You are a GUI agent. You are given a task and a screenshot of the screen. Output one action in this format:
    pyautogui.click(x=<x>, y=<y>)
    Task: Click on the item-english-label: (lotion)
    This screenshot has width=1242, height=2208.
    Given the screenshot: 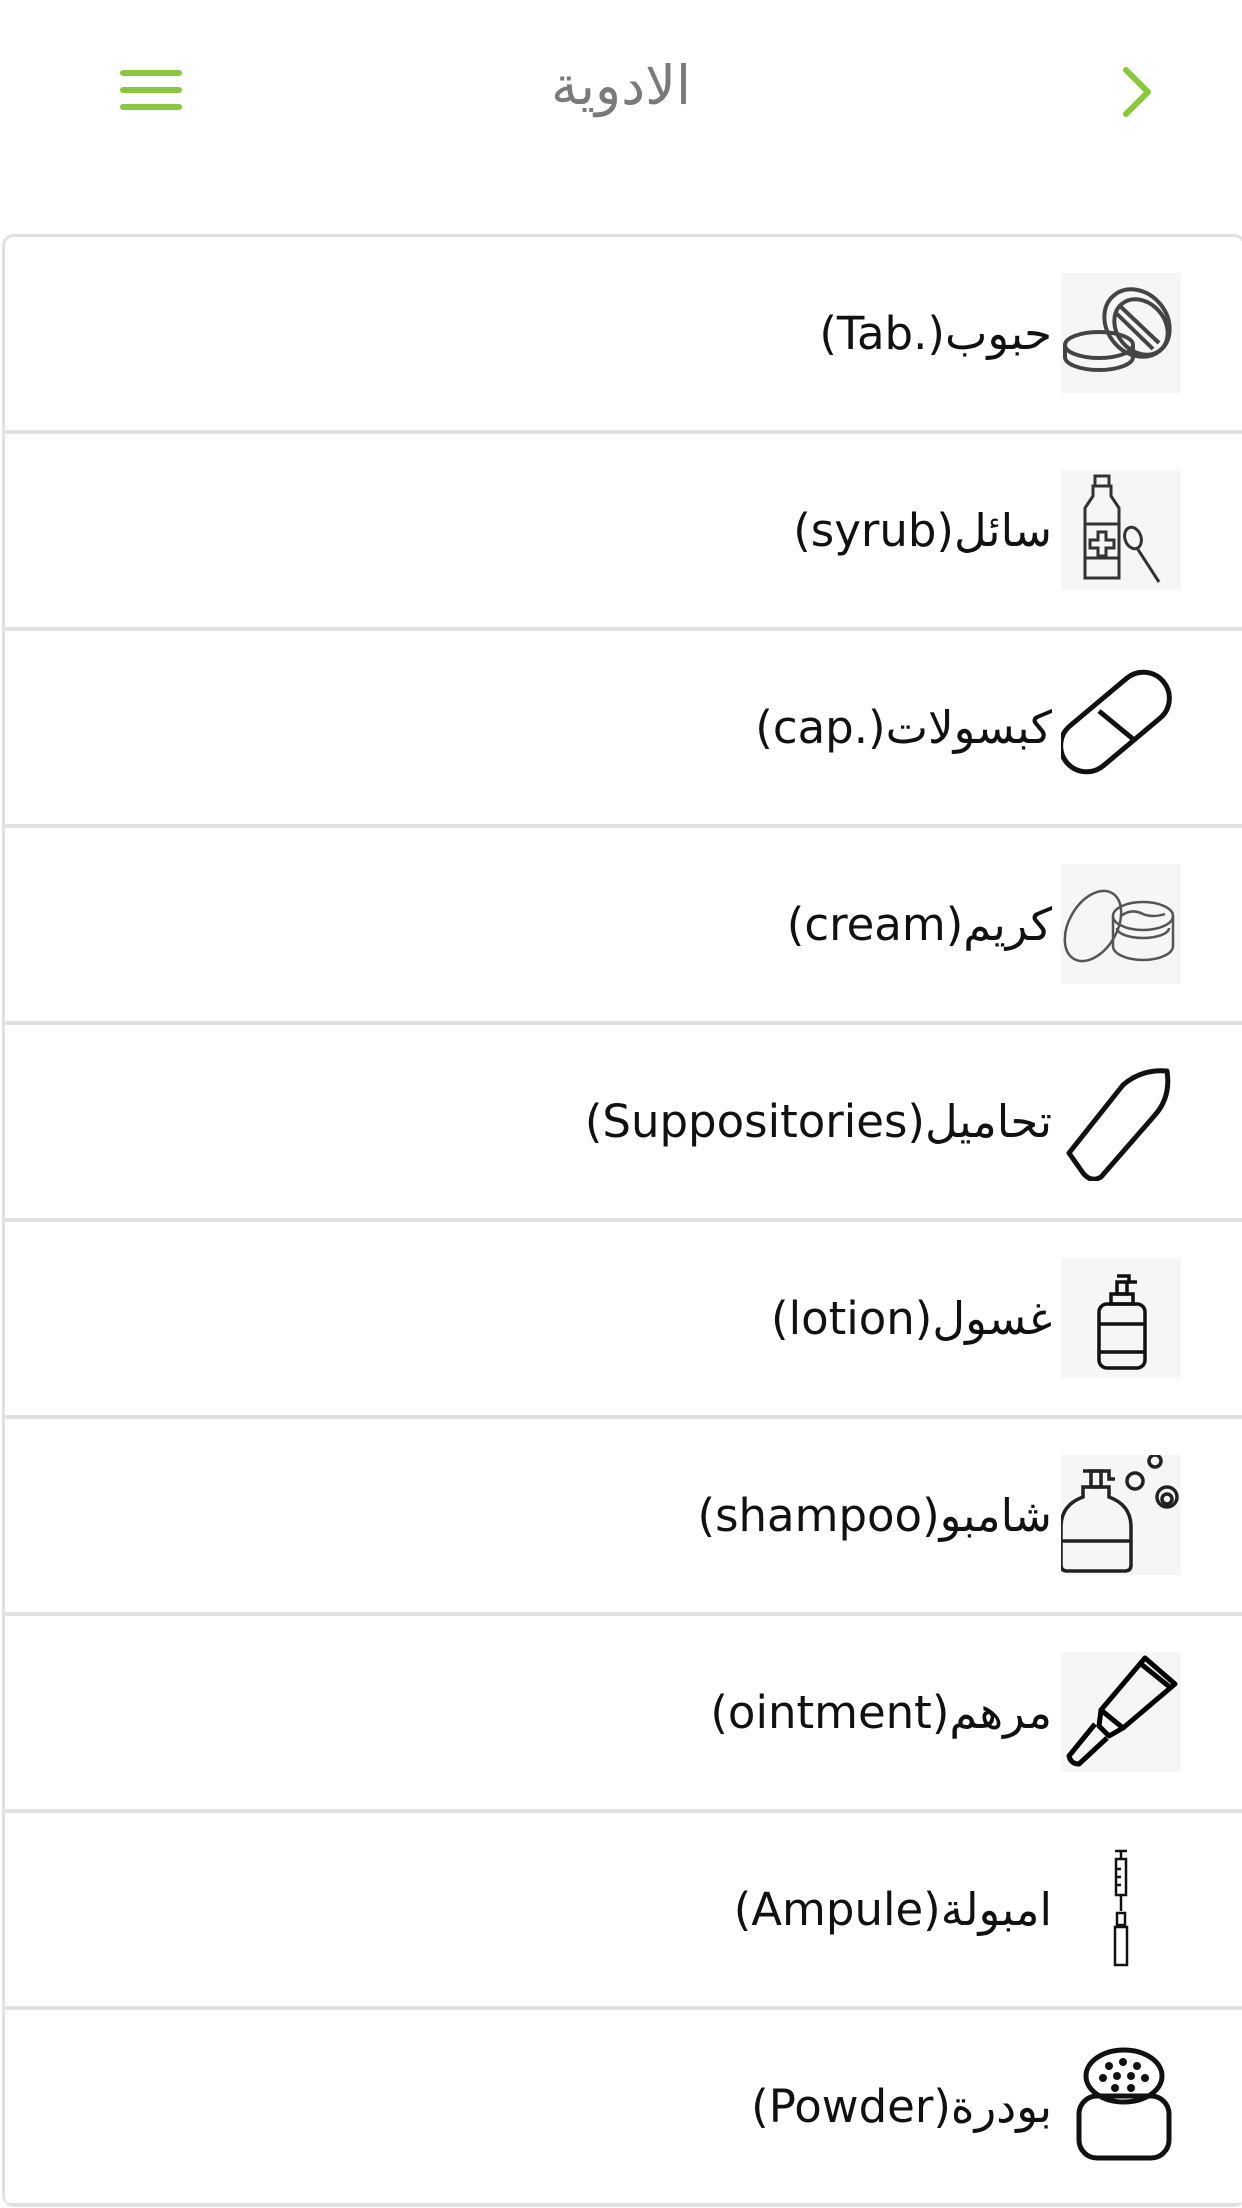 What is the action you would take?
    pyautogui.click(x=852, y=1318)
    